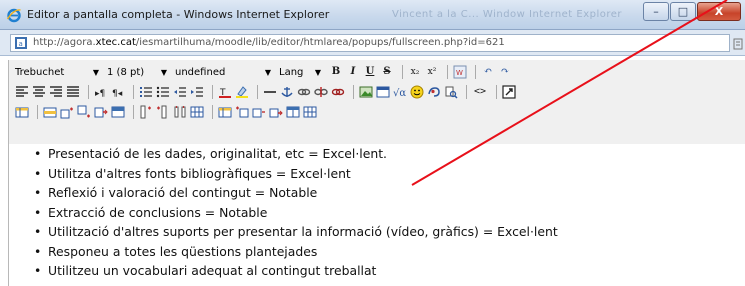 This screenshot has height=286, width=745. What do you see at coordinates (683, 11) in the screenshot?
I see `maximize-button: □` at bounding box center [683, 11].